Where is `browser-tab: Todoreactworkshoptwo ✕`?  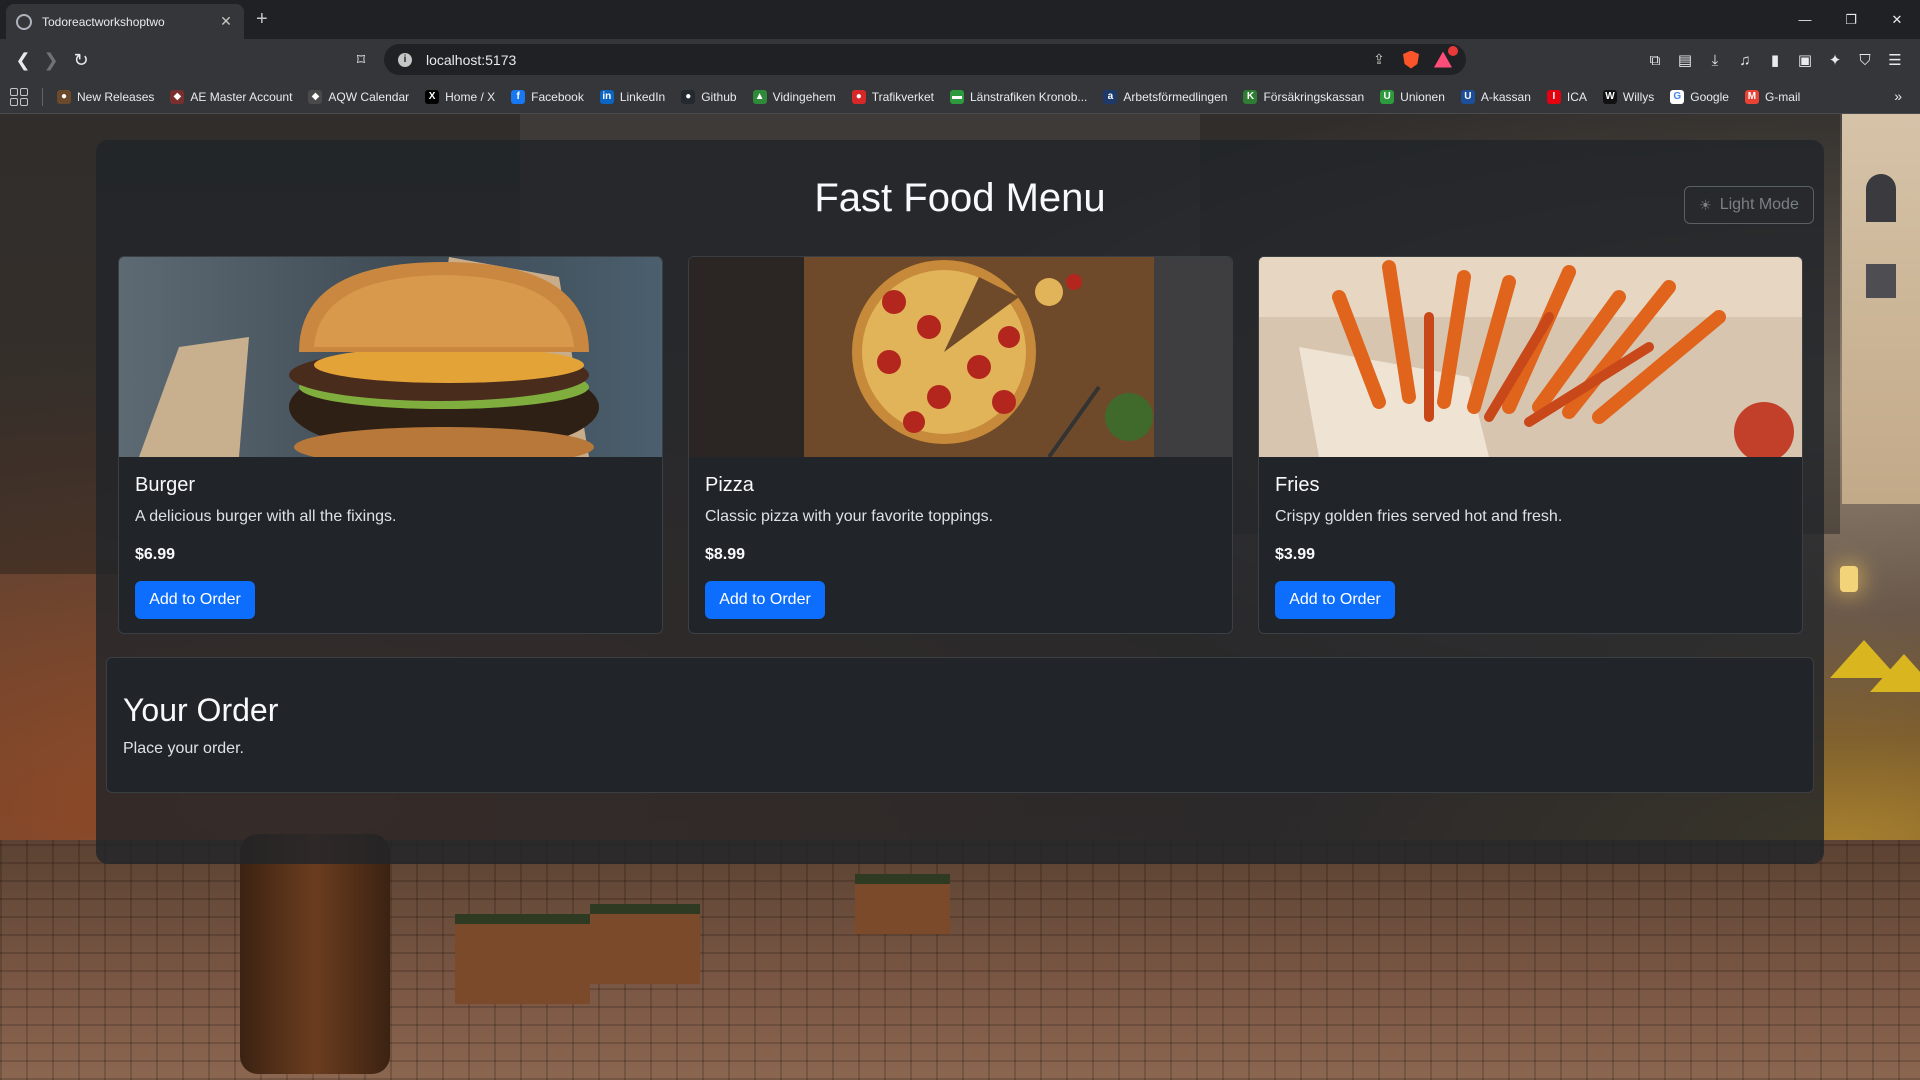
browser-tab: Todoreactworkshoptwo ✕ is located at coordinates (125, 21).